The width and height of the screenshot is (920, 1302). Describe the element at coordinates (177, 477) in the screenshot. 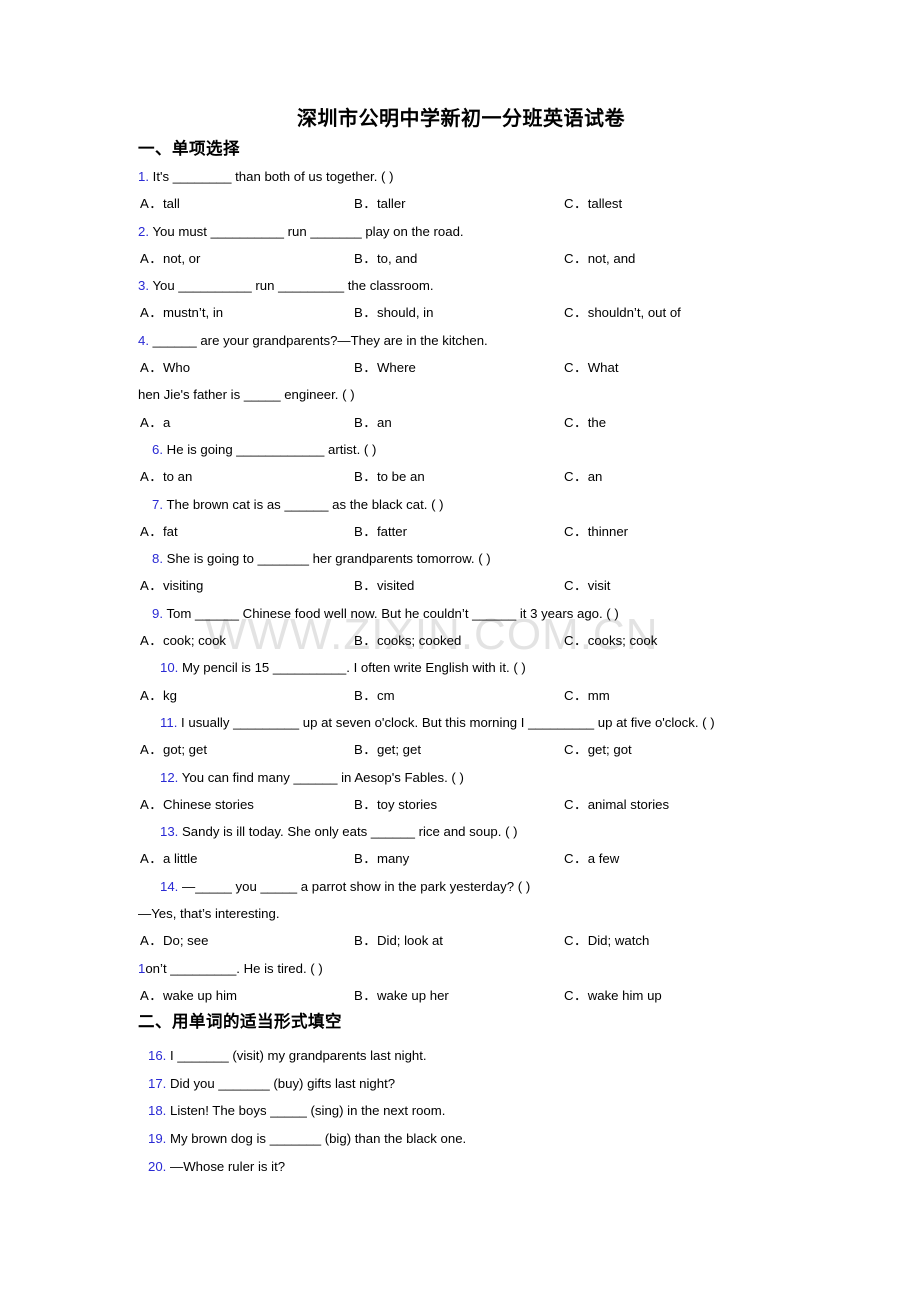

I see `option-text: to an` at that location.